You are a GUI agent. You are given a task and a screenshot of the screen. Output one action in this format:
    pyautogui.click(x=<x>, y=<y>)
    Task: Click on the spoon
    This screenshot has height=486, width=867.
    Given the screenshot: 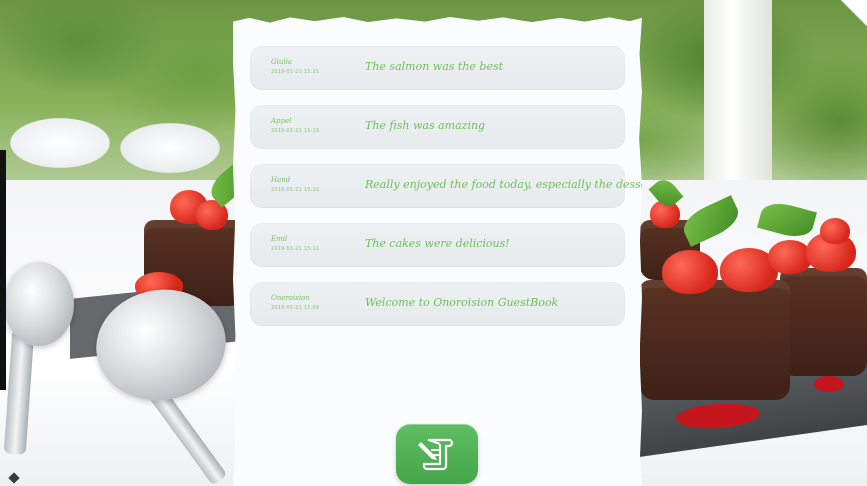 What is the action you would take?
    pyautogui.click(x=39, y=304)
    